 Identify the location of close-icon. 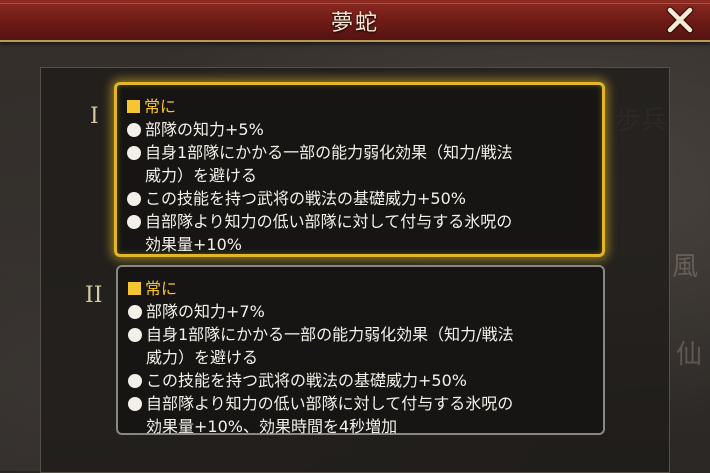
(680, 20).